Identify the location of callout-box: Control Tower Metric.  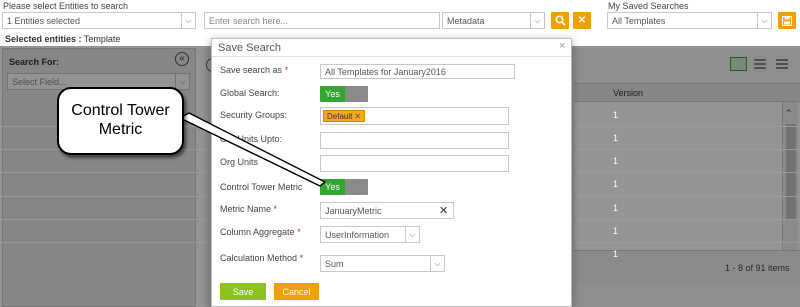
(120, 121).